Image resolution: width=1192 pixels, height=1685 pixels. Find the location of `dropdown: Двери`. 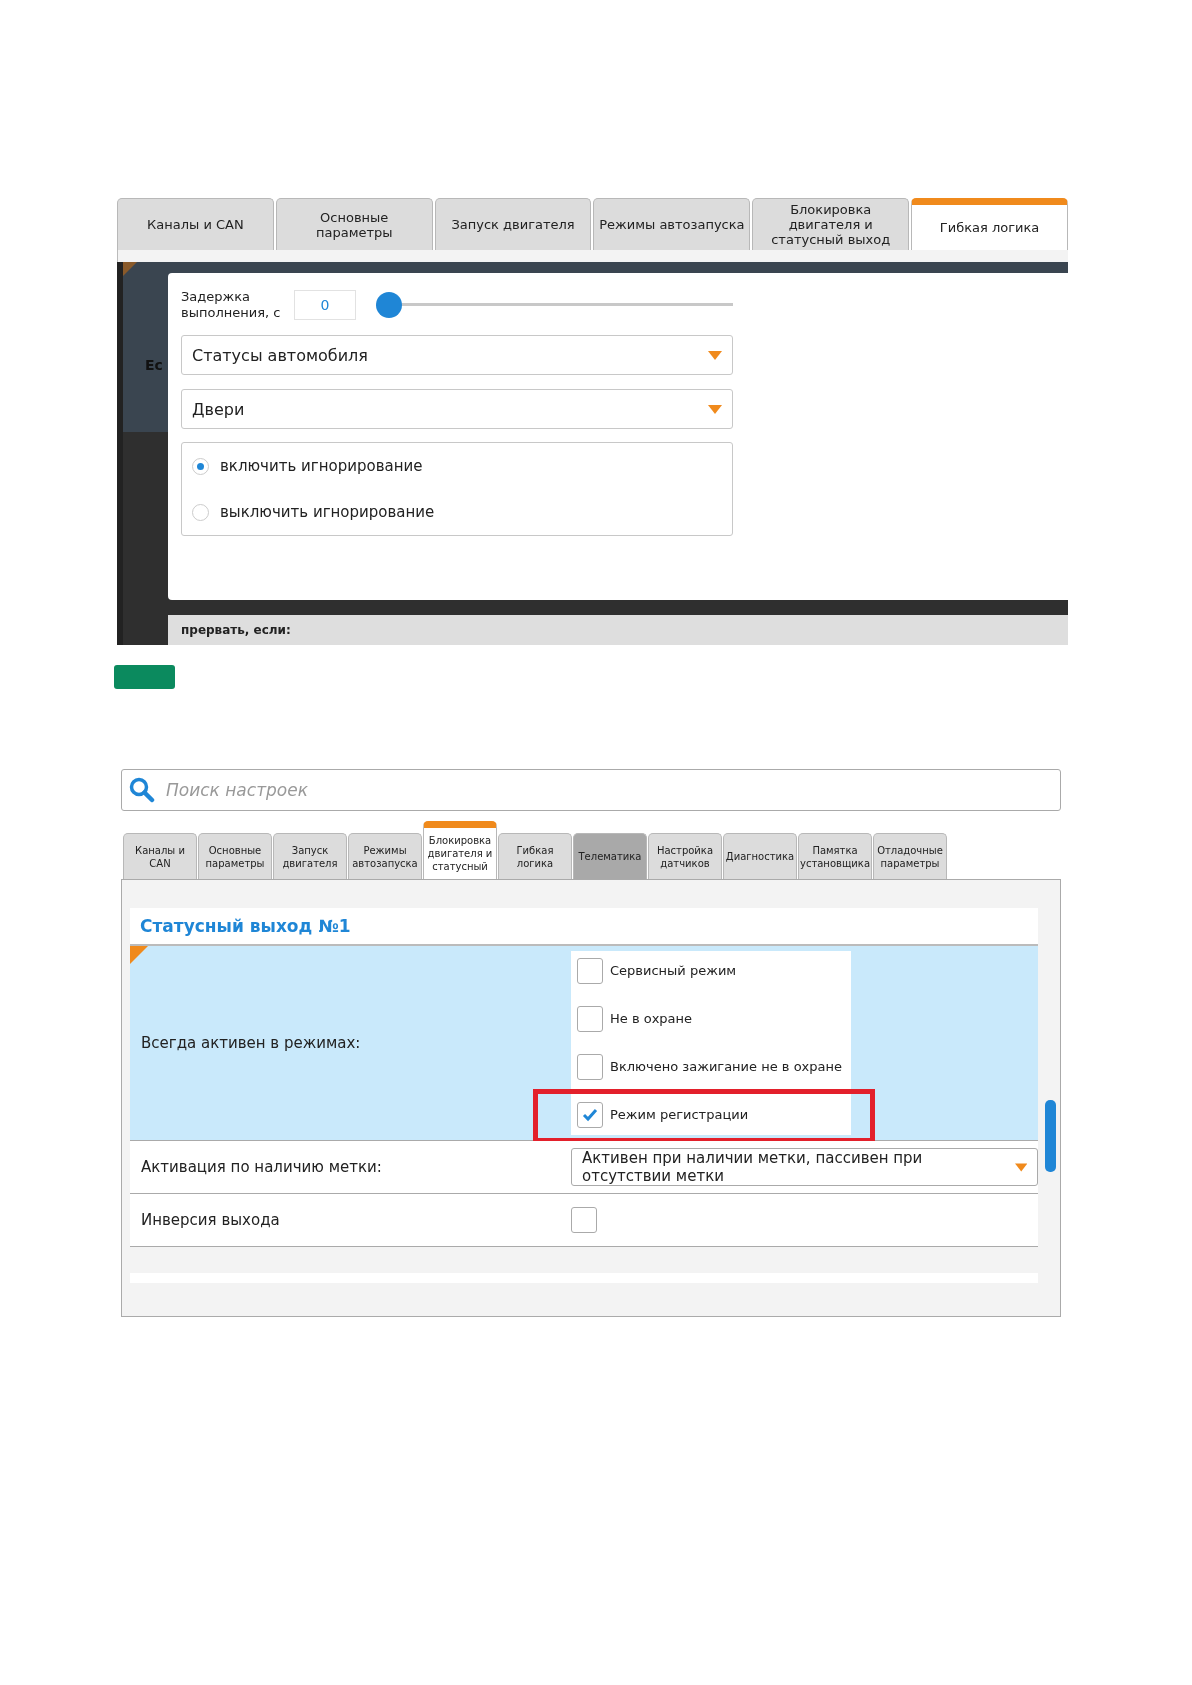

dropdown: Двери is located at coordinates (457, 409).